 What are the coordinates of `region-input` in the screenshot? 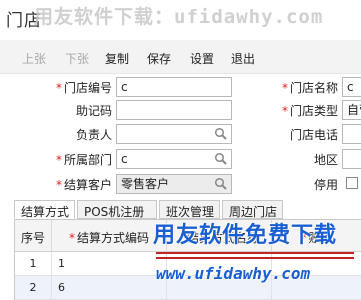 It's located at (351, 159).